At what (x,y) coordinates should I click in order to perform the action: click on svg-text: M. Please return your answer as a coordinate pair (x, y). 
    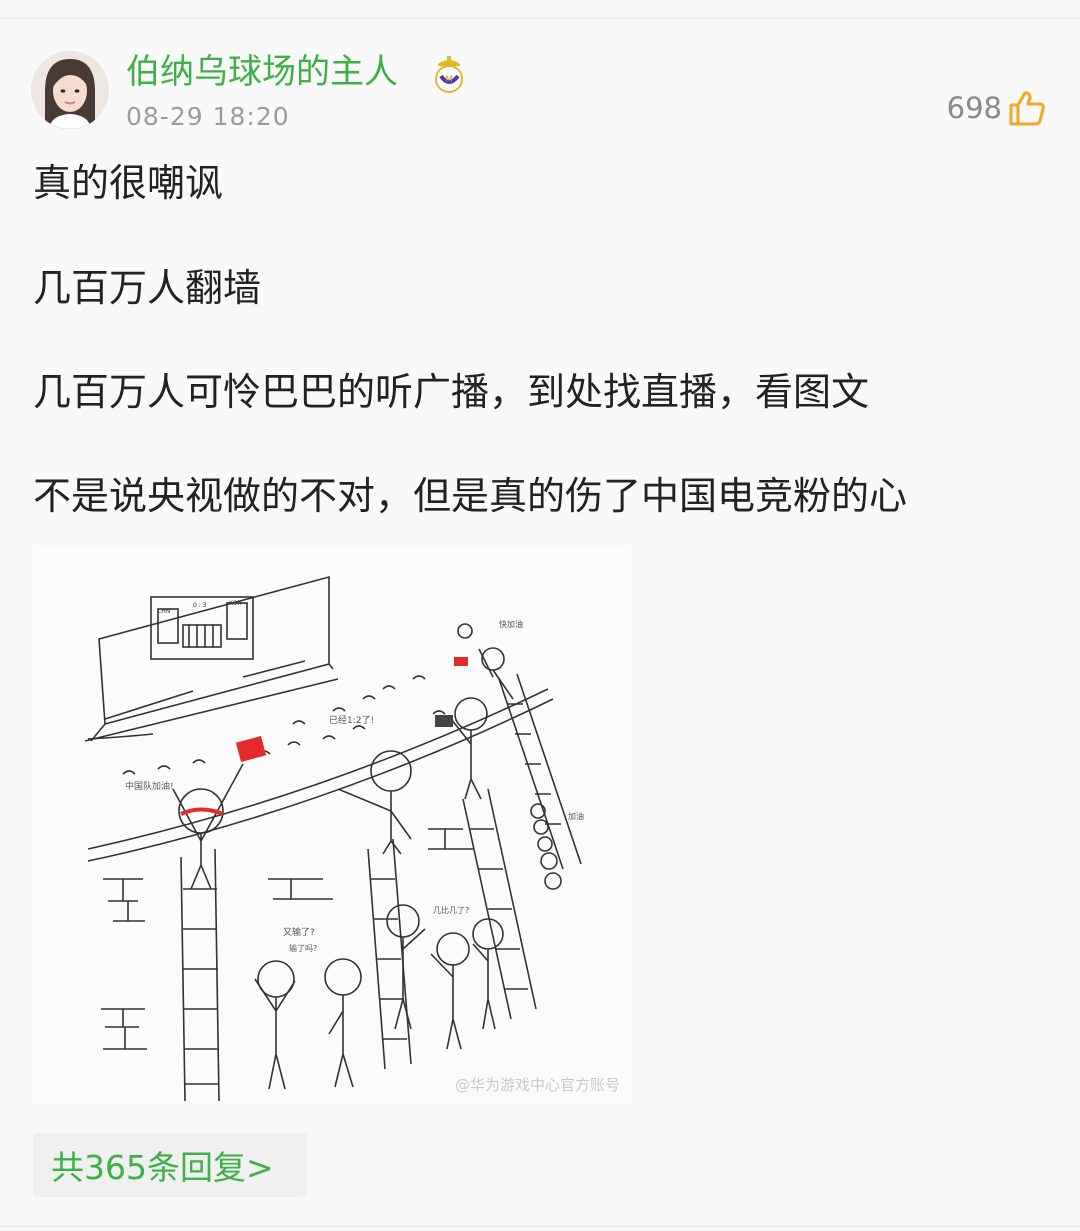
    Looking at the image, I should click on (449, 80).